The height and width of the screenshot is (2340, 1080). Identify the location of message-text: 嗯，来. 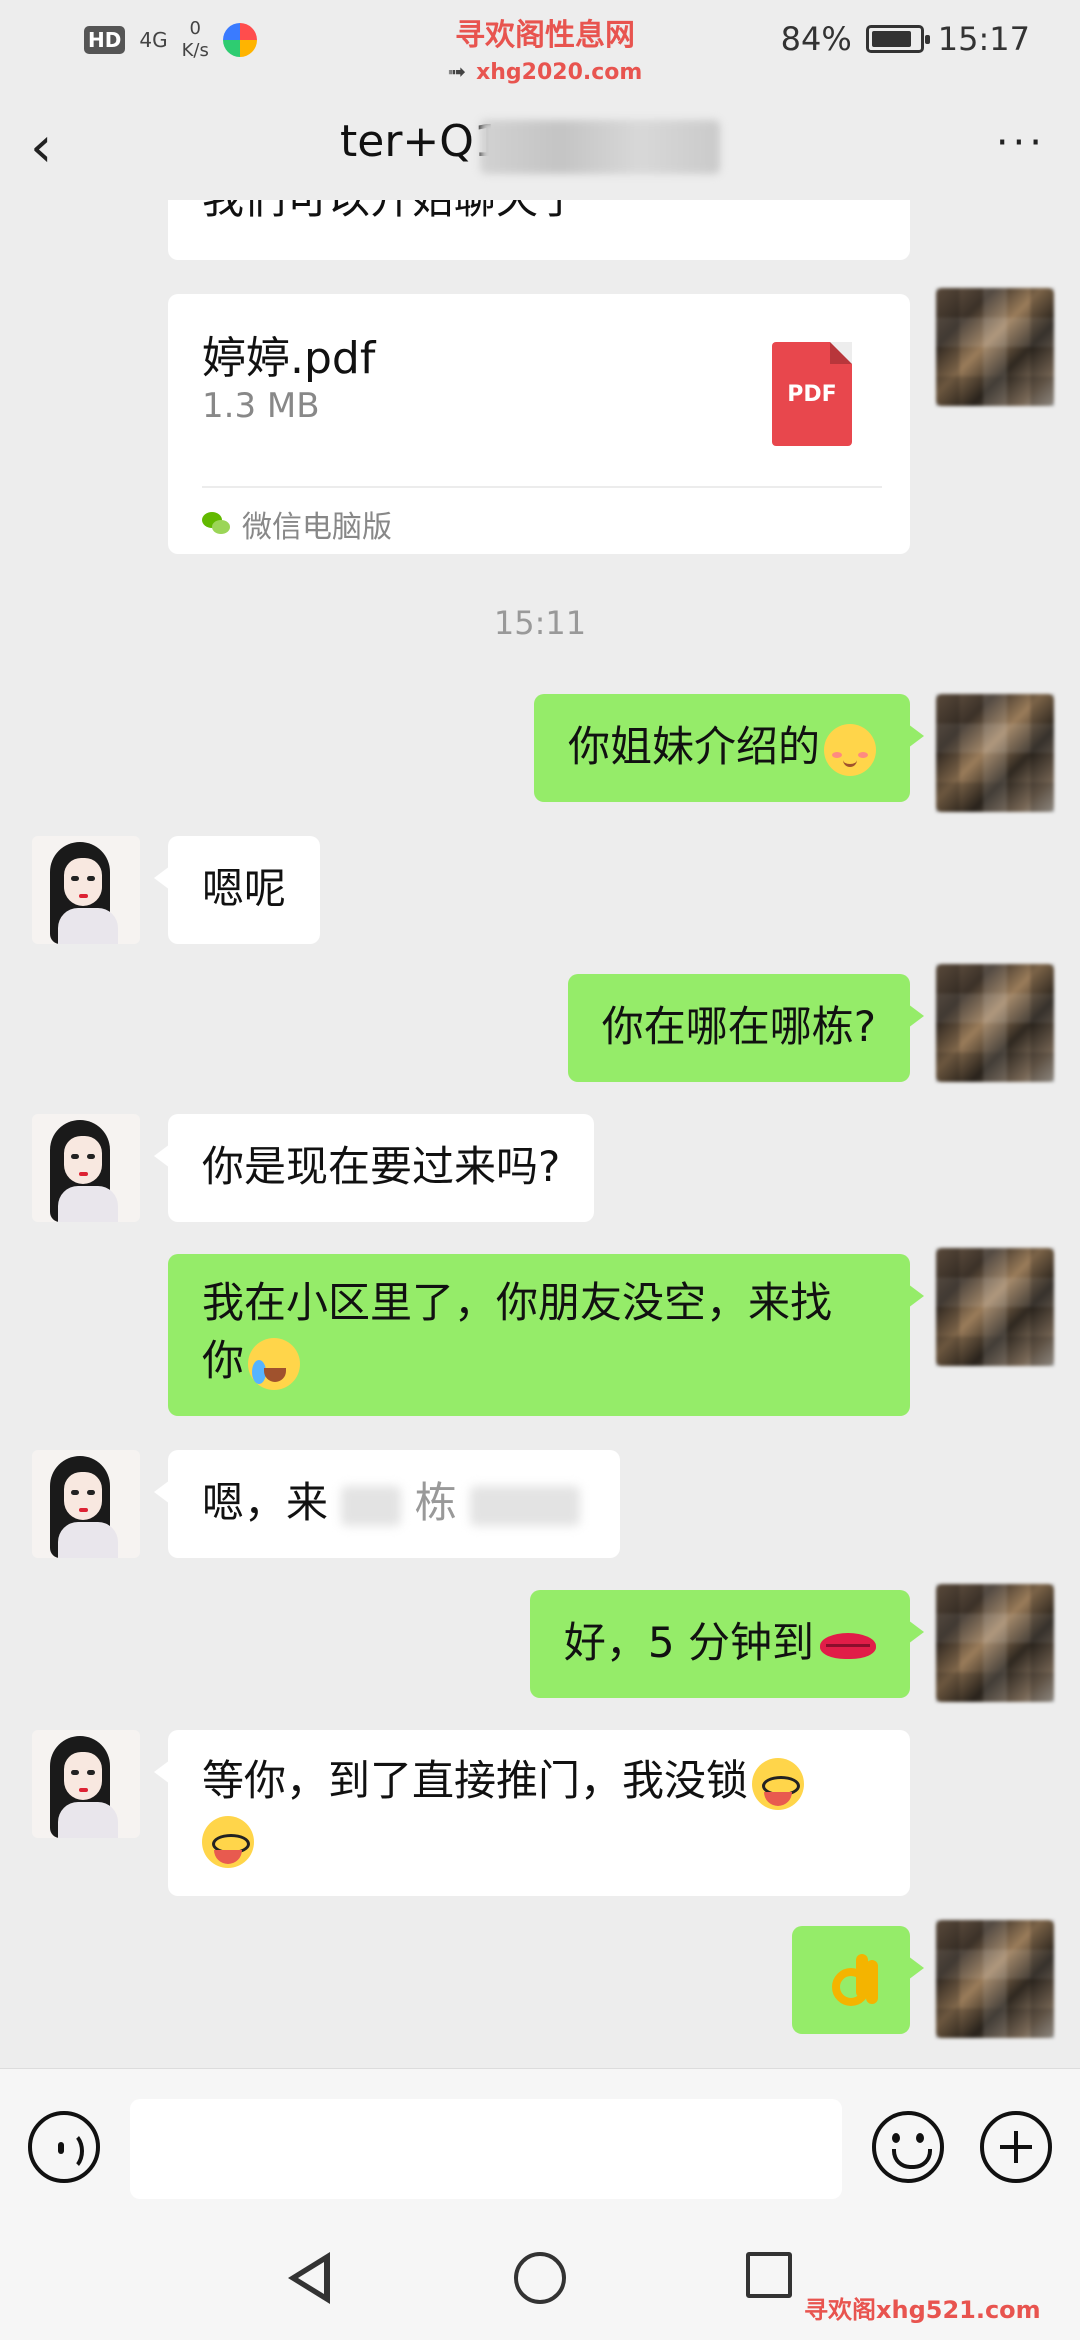
(265, 1502).